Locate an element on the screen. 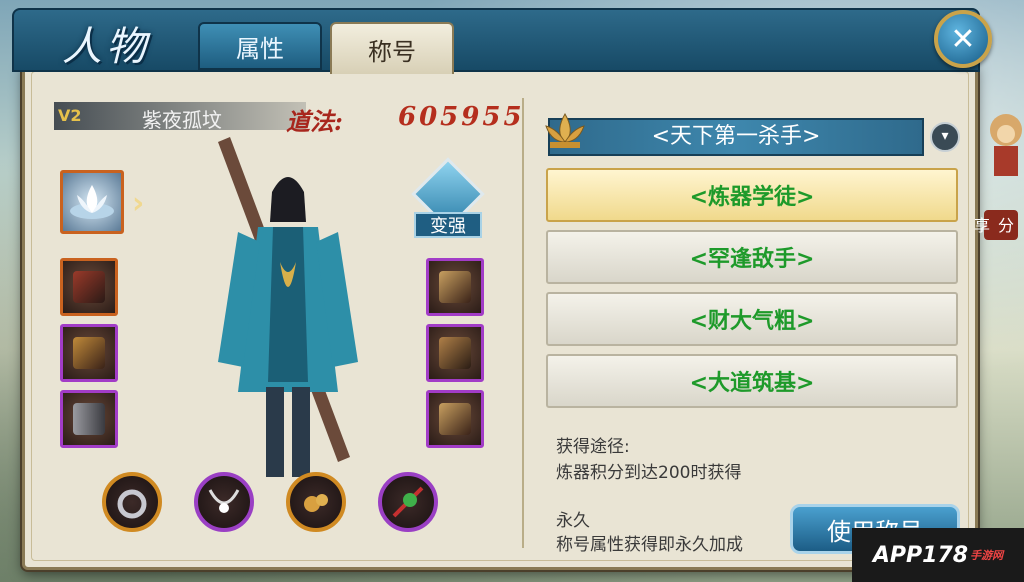 This screenshot has width=1024, height=582. belt-icon is located at coordinates (455, 419).